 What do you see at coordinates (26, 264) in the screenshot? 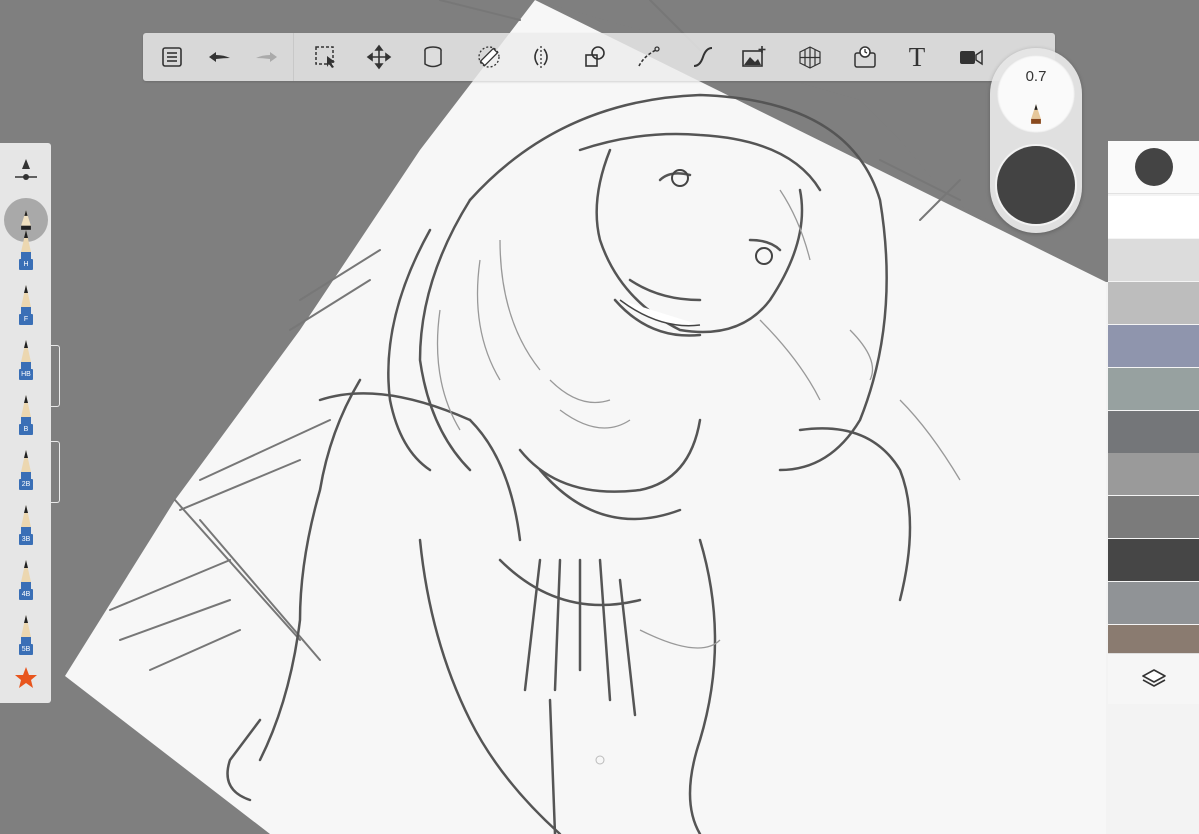
I see `brush-label: H` at bounding box center [26, 264].